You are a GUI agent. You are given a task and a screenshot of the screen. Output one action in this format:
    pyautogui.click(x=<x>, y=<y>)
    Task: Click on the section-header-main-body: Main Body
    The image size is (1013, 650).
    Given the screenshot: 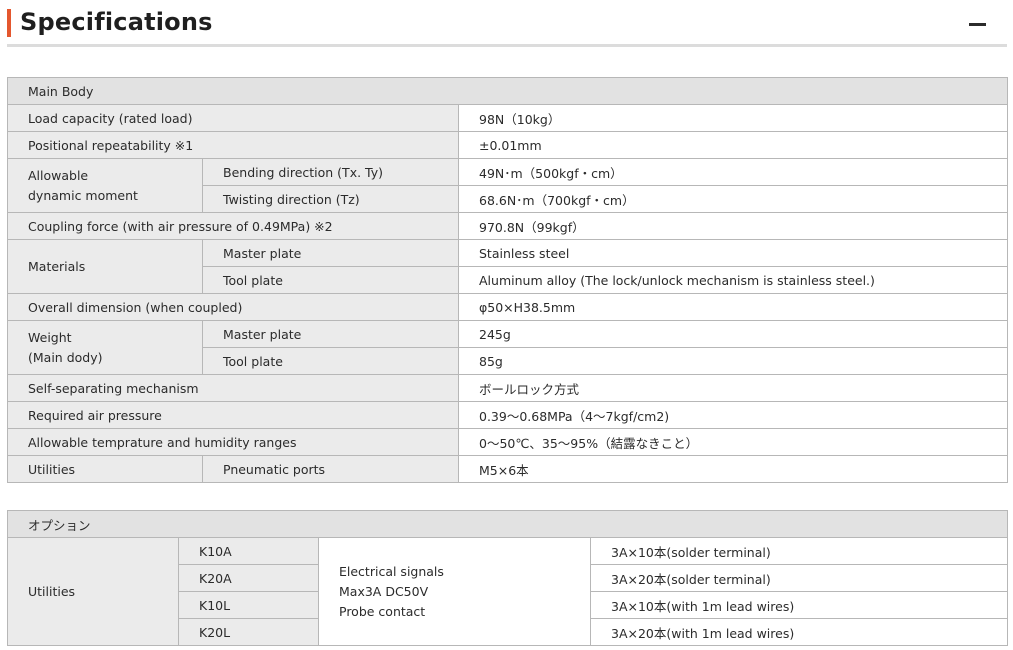 What is the action you would take?
    pyautogui.click(x=507, y=91)
    